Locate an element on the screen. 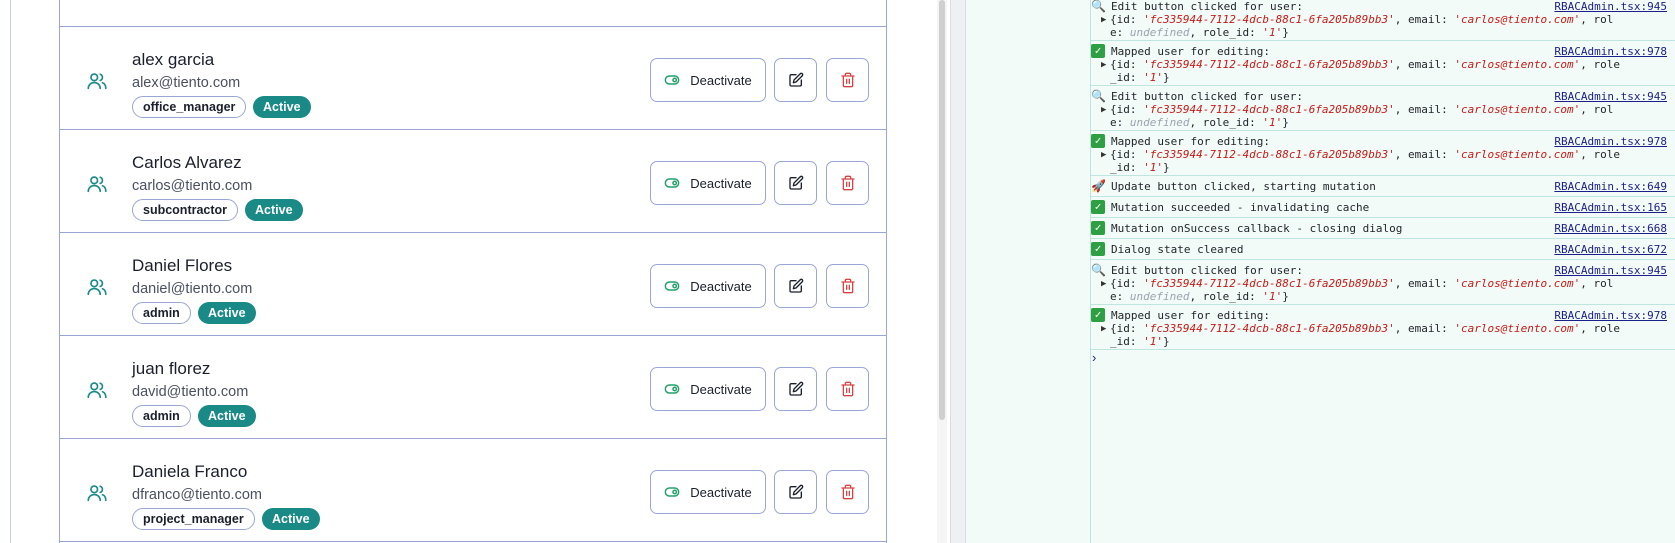 This screenshot has width=1675, height=543. console-source-link: RBACAdmin.tsx:668 is located at coordinates (1610, 228).